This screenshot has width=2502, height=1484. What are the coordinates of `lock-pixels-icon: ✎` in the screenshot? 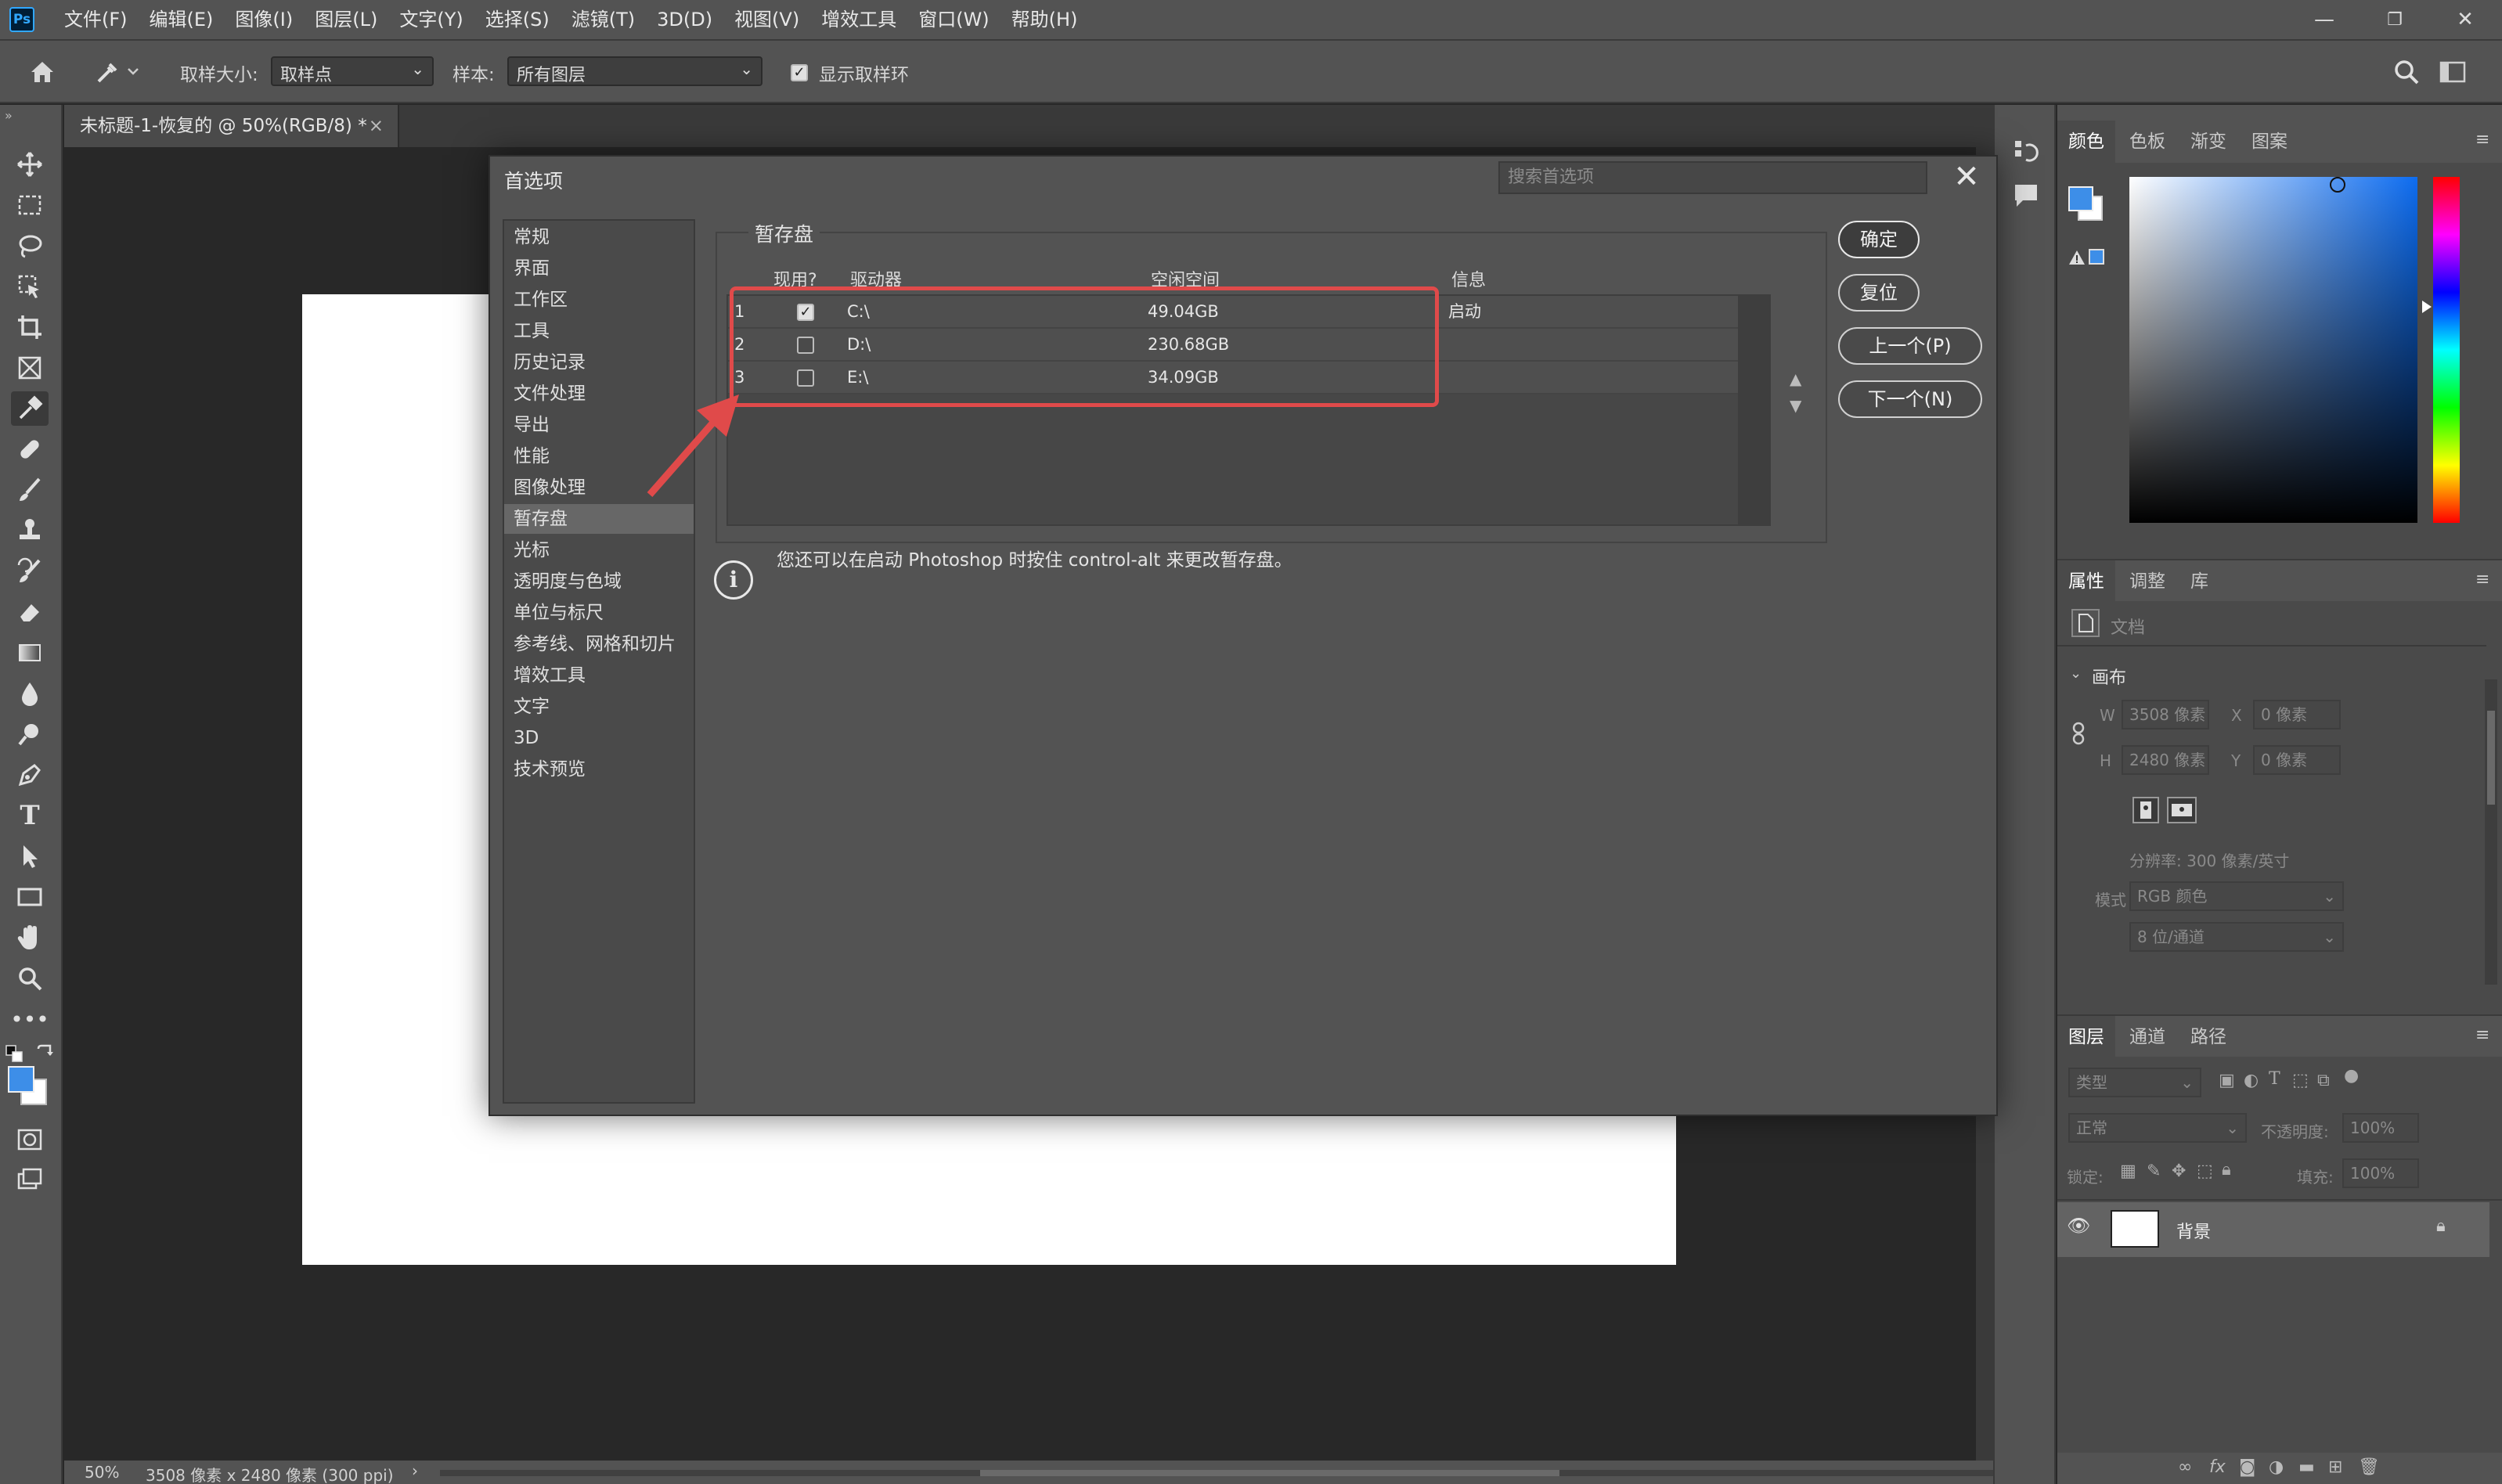 It's located at (2154, 1171).